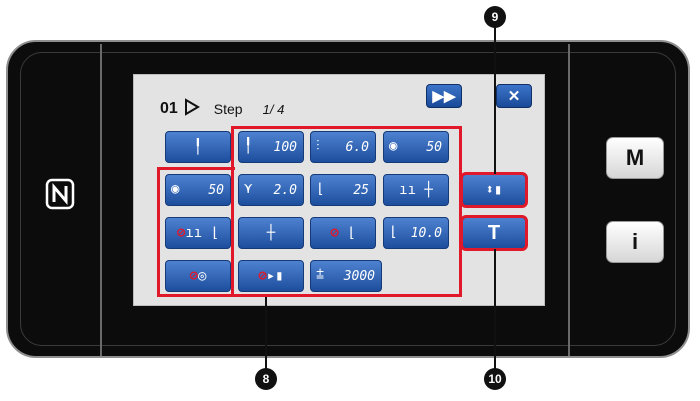 This screenshot has width=700, height=401. What do you see at coordinates (101, 200) in the screenshot?
I see `left-divider` at bounding box center [101, 200].